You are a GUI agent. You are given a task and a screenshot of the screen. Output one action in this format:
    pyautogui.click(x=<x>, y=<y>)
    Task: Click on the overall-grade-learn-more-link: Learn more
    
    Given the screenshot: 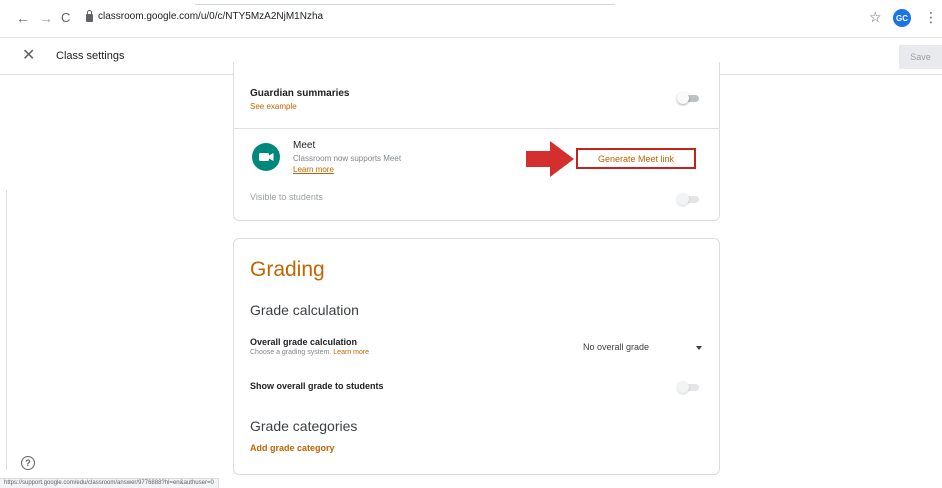 What is the action you would take?
    pyautogui.click(x=351, y=352)
    